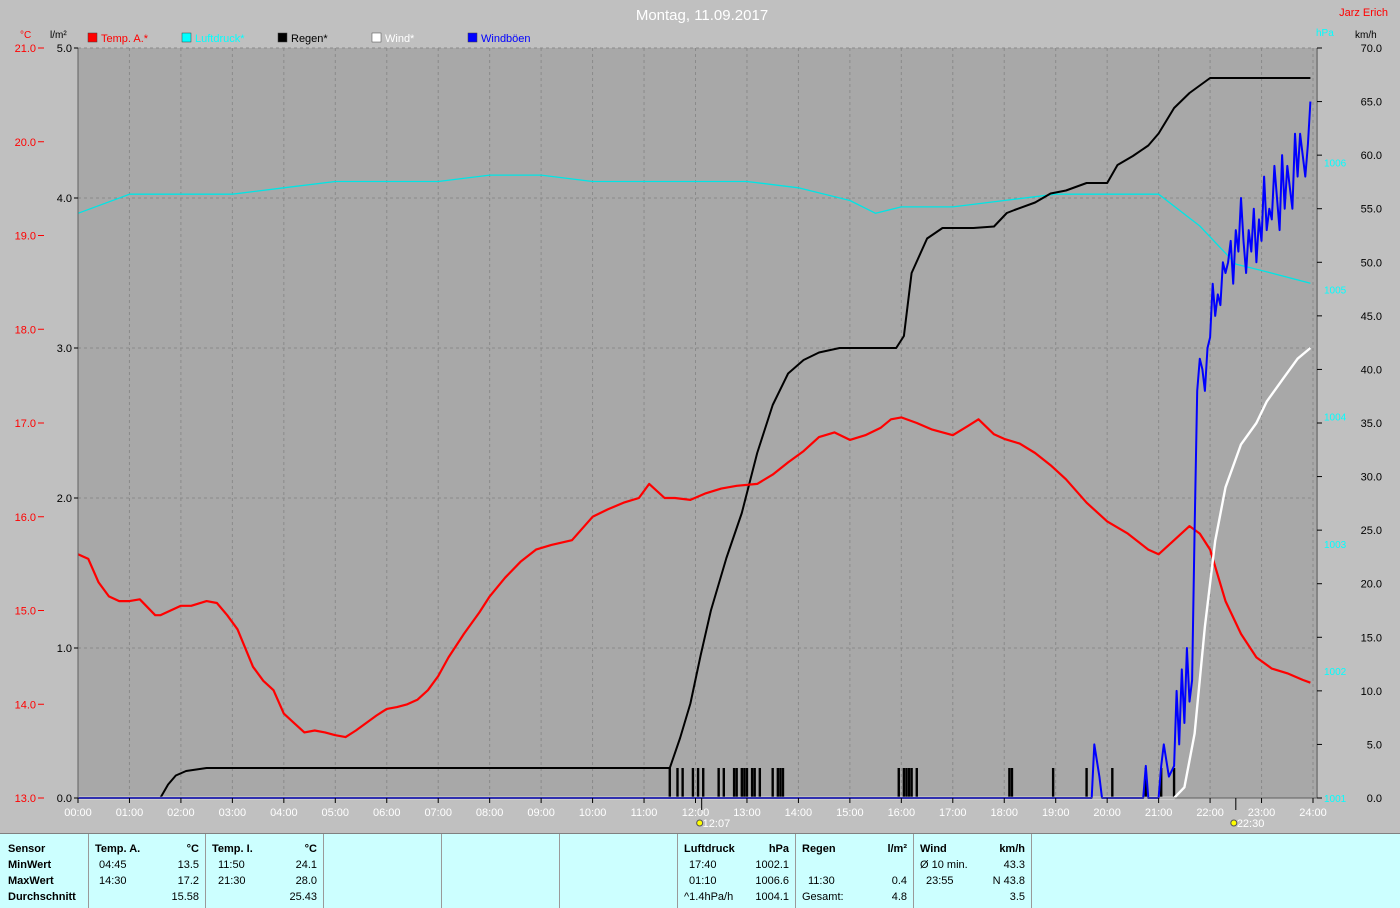  Describe the element at coordinates (899, 881) in the screenshot. I see `rain-max-value: 0.4` at that location.